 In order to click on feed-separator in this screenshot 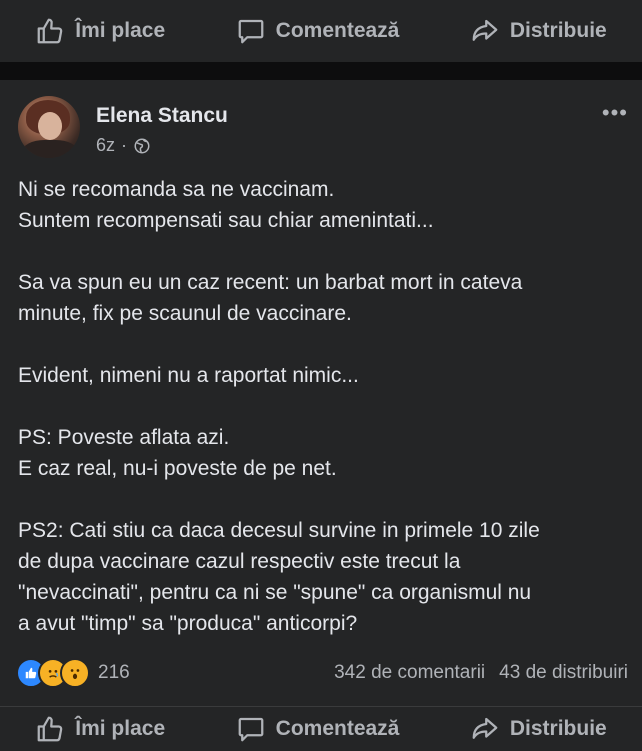, I will do `click(321, 71)`.